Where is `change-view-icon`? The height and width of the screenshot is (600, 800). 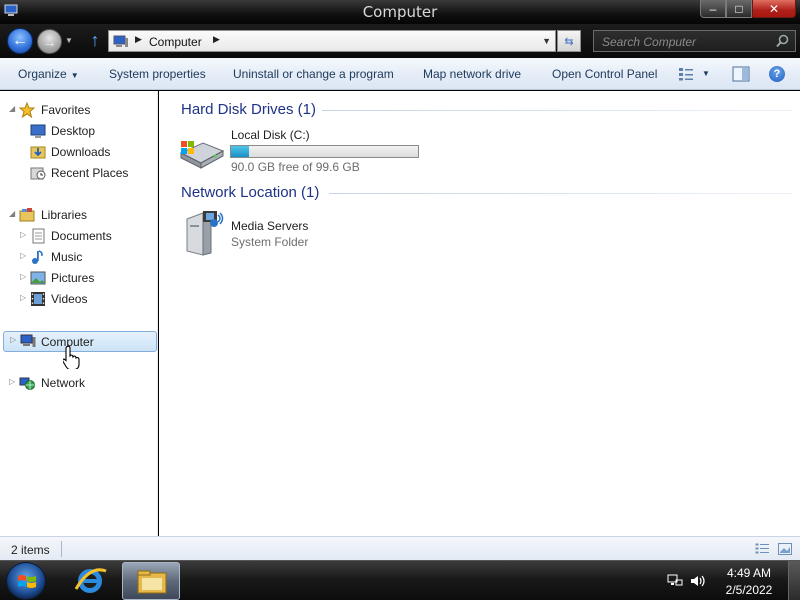 change-view-icon is located at coordinates (686, 74).